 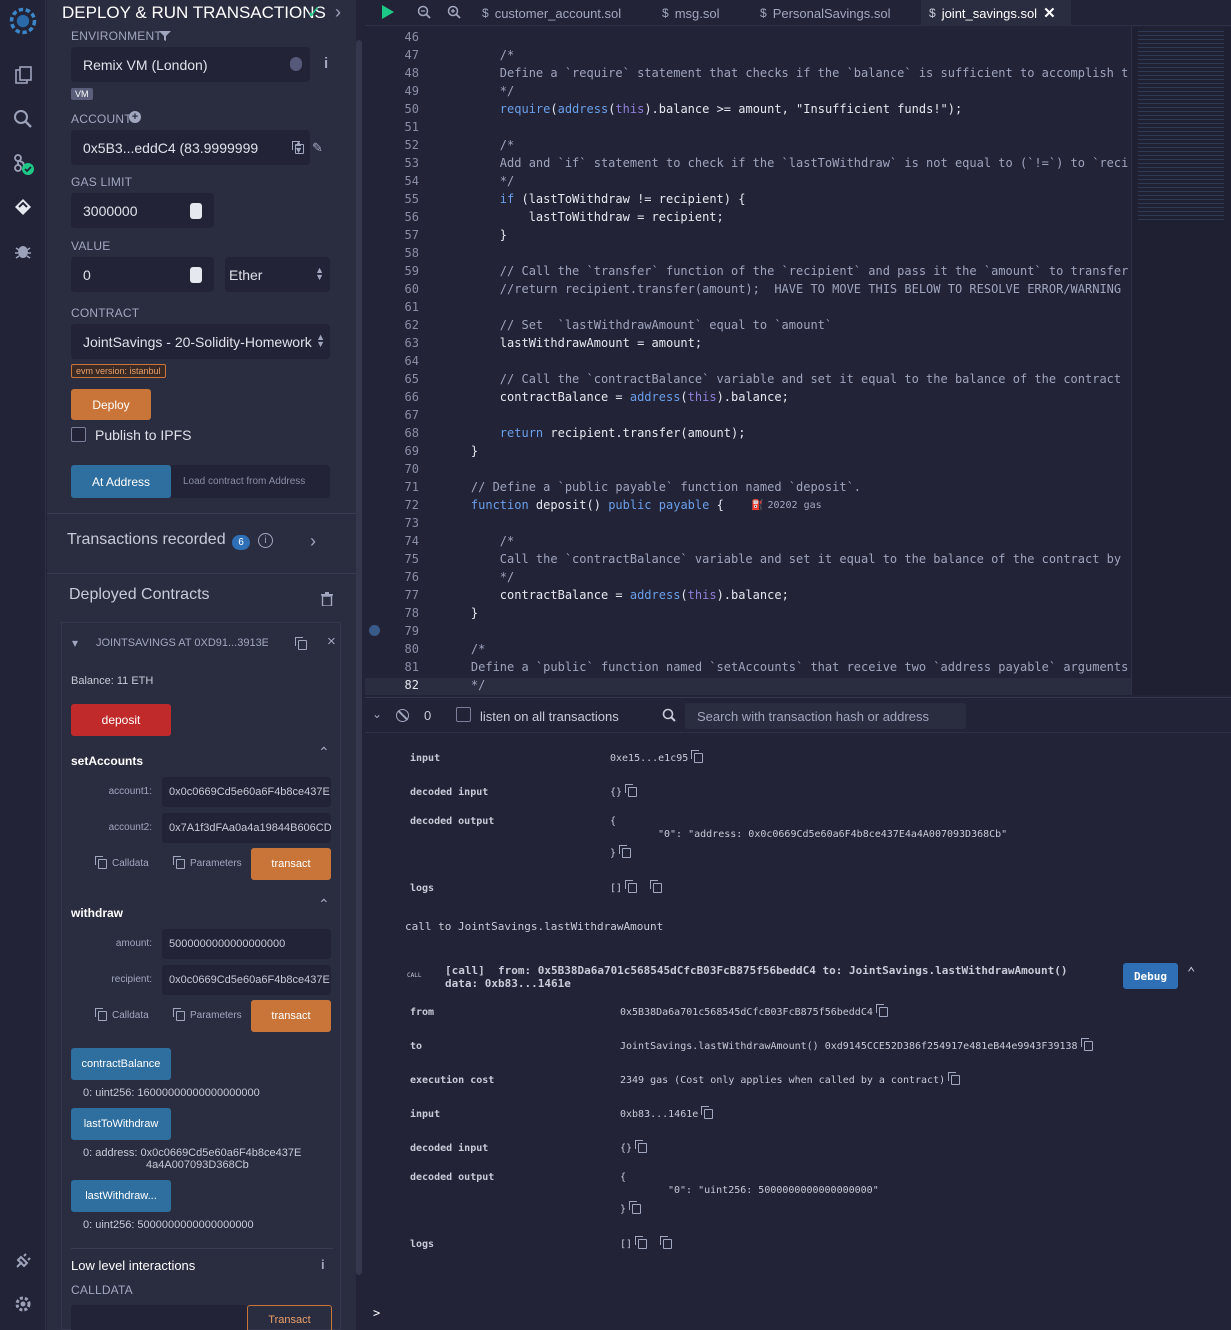 What do you see at coordinates (1181, 361) in the screenshot?
I see `code-minimap` at bounding box center [1181, 361].